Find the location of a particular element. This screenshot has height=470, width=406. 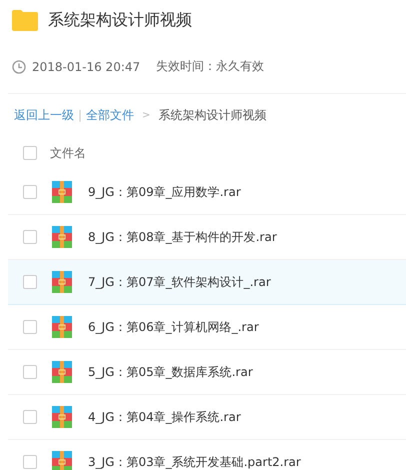

file-row: 7_JG：第07章_软件架构设计_.rar is located at coordinates (207, 282).